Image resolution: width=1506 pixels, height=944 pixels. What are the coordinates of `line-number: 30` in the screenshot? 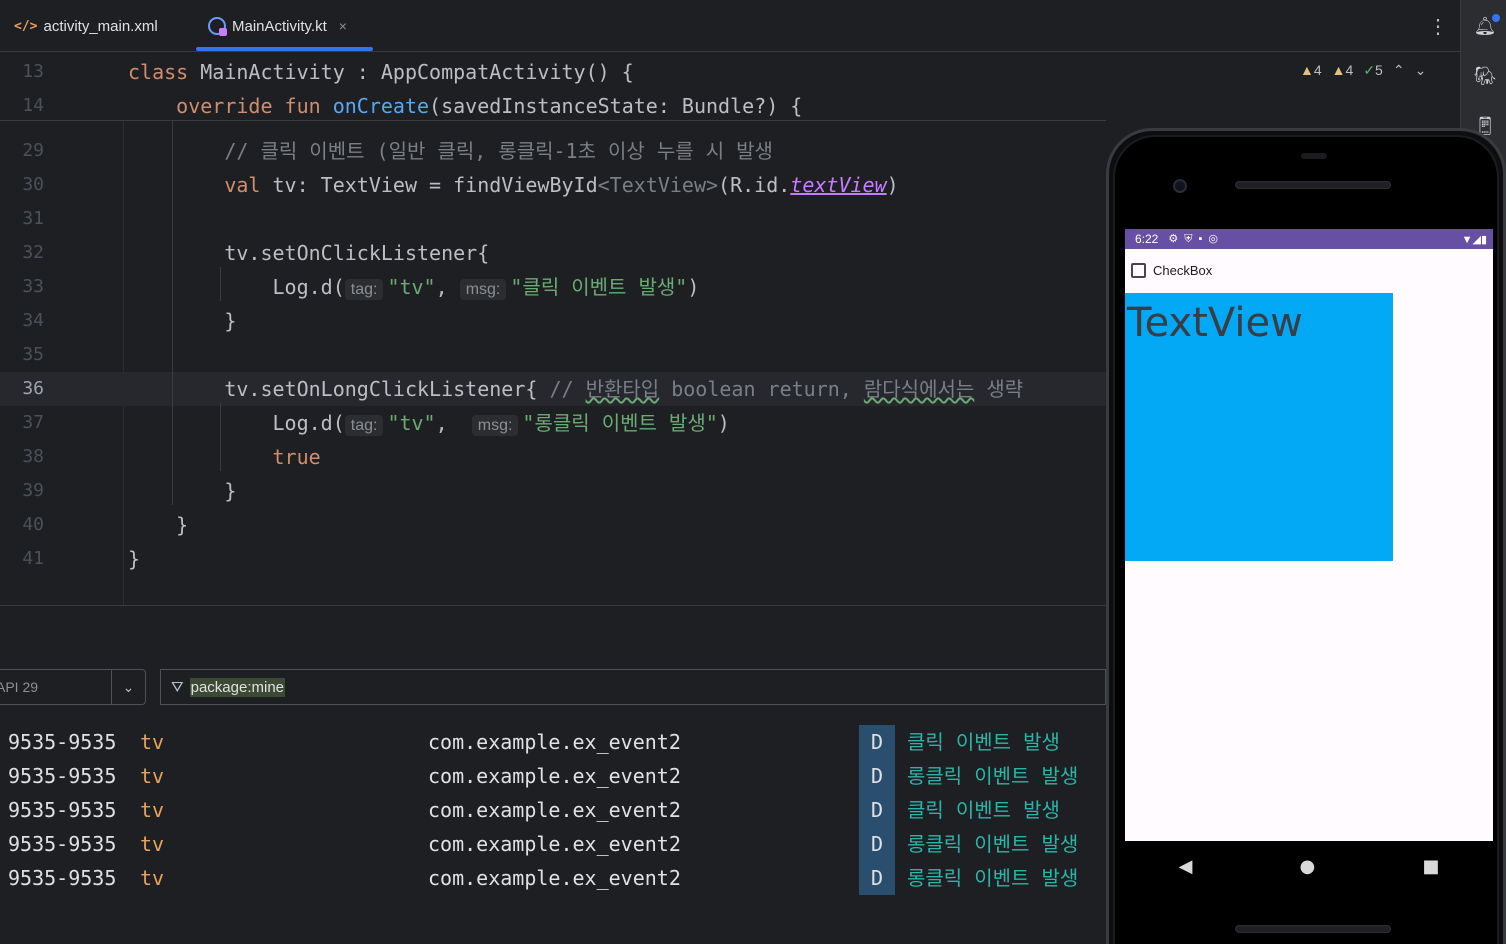 It's located at (33, 184).